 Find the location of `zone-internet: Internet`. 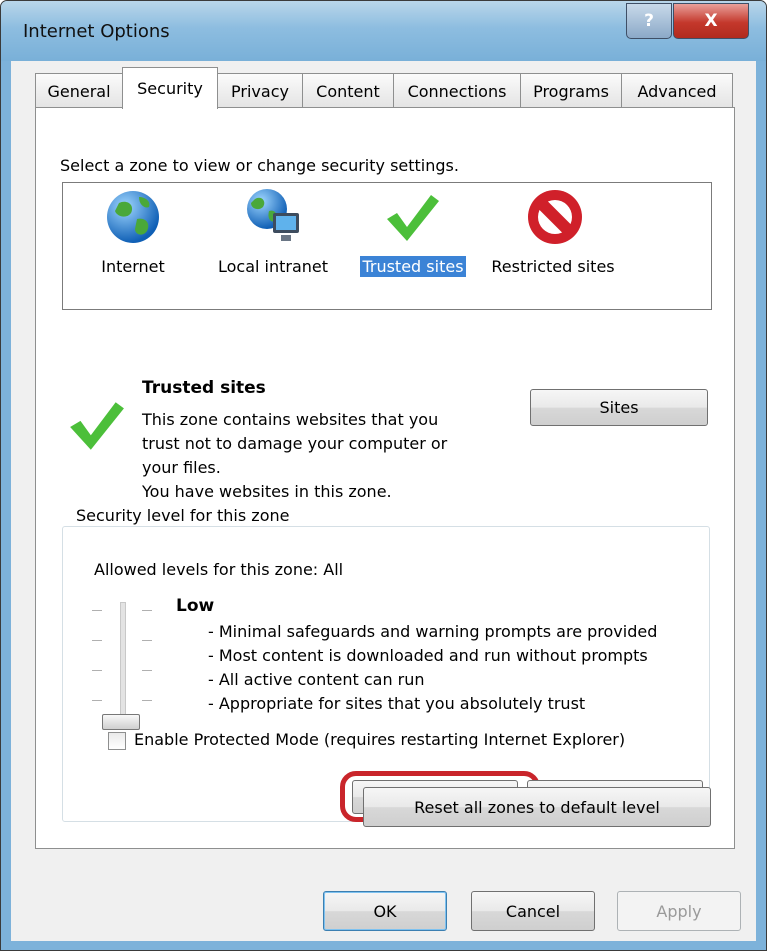

zone-internet: Internet is located at coordinates (133, 246).